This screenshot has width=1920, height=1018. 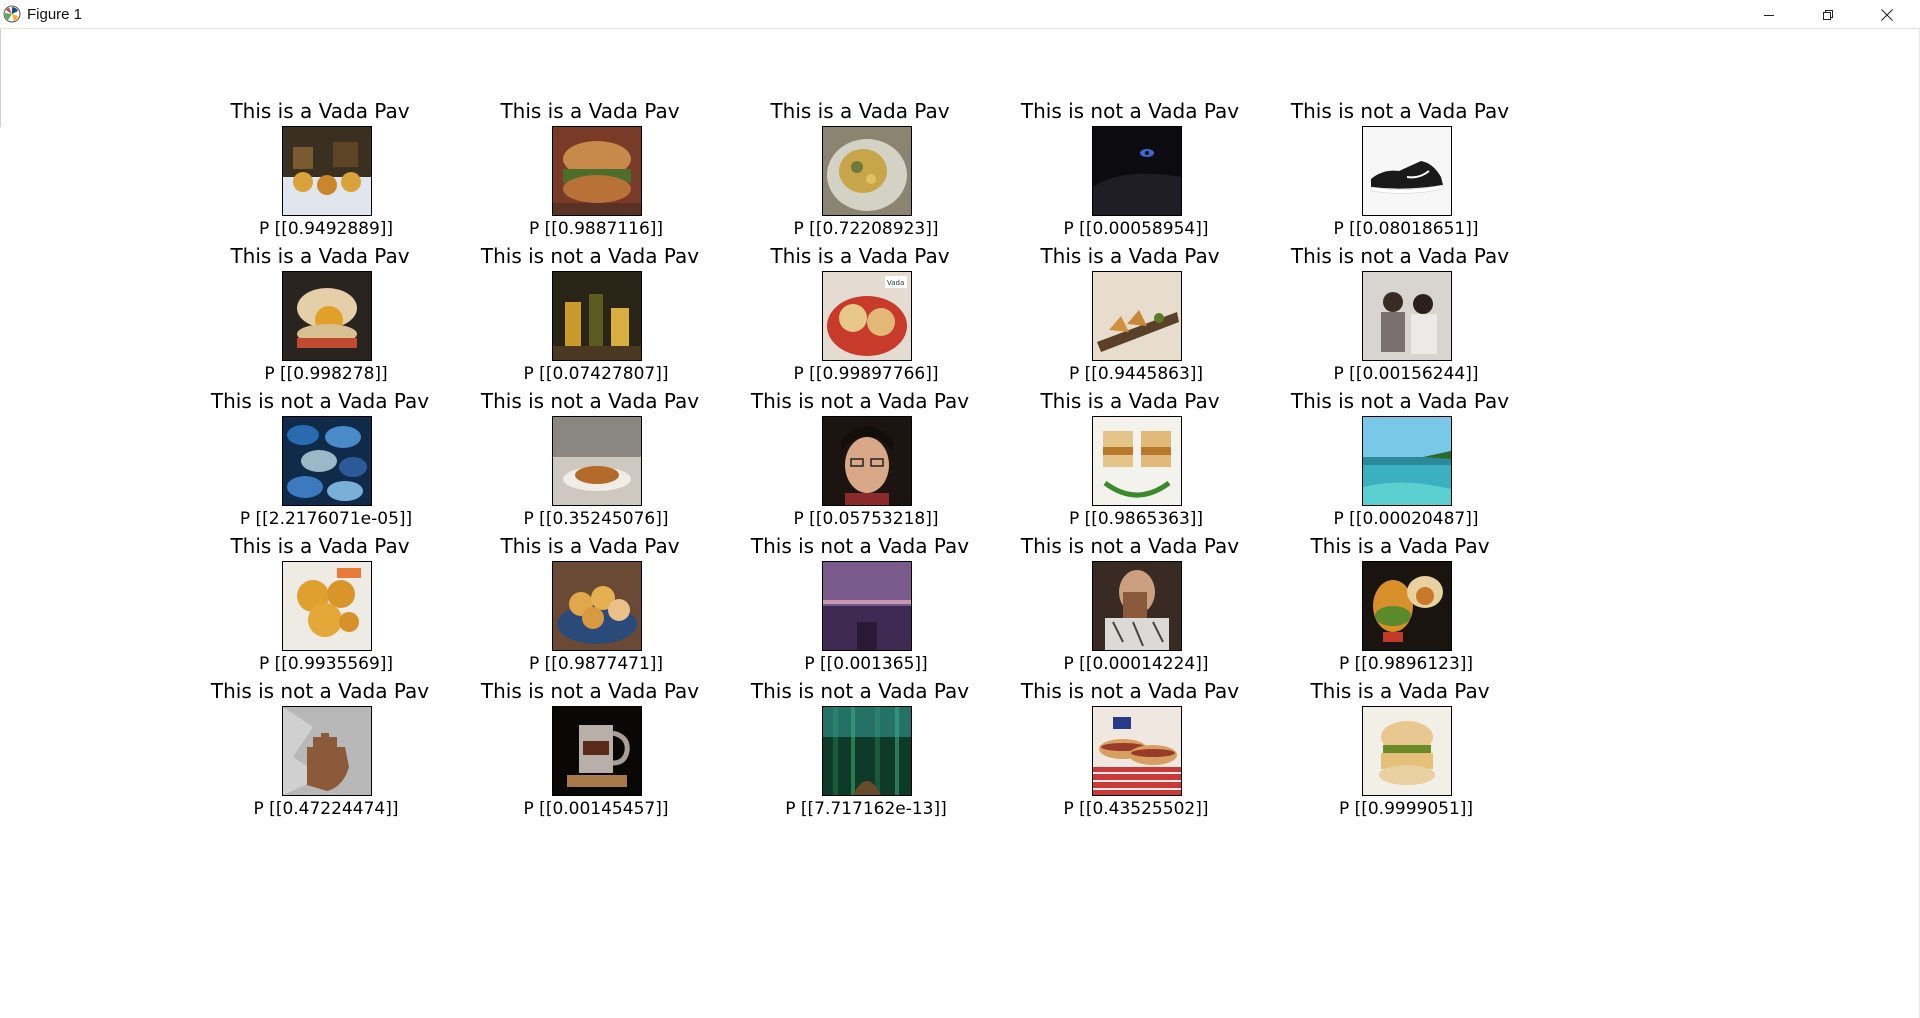 What do you see at coordinates (597, 606) in the screenshot?
I see `vada-bowl-image` at bounding box center [597, 606].